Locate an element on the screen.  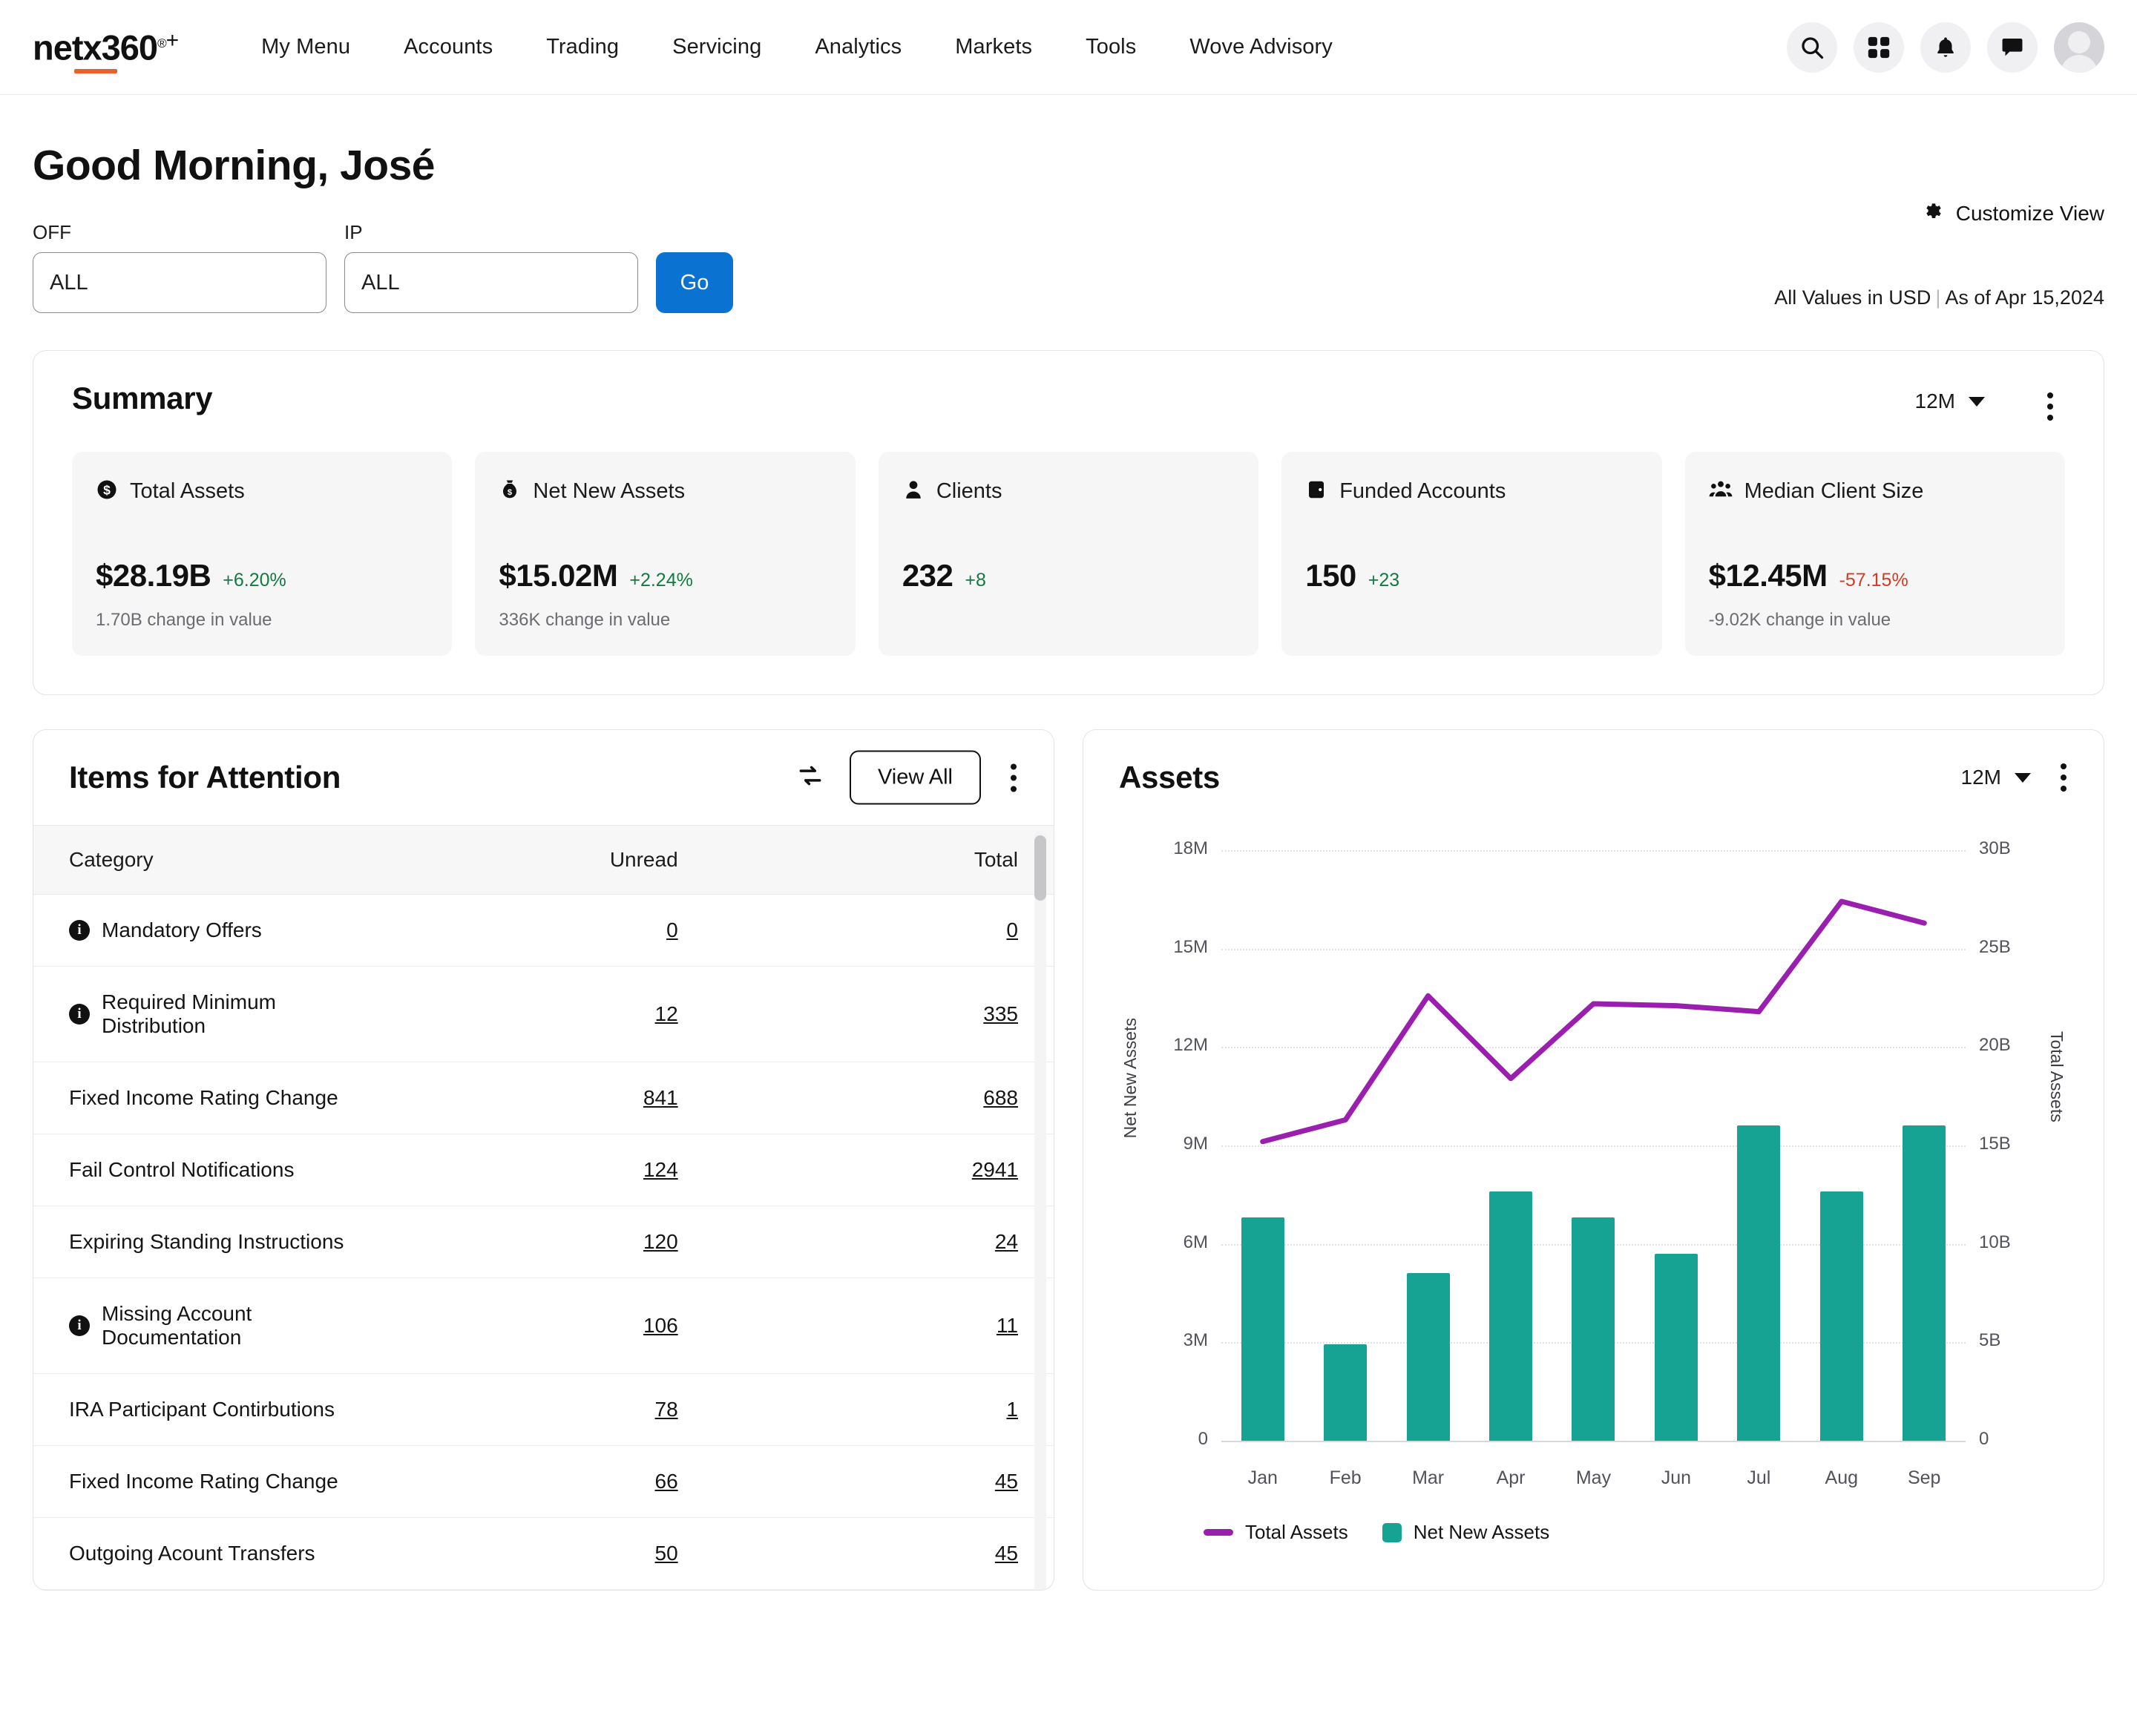
avatar-body is located at coordinates (2079, 64).